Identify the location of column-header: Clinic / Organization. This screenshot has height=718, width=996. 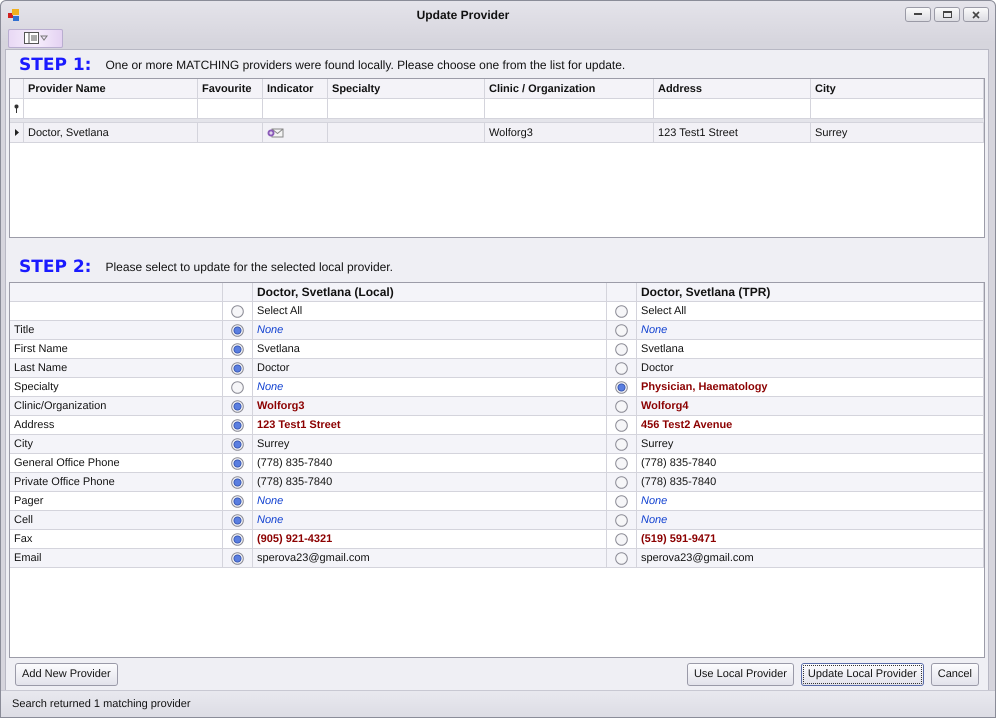
(569, 89).